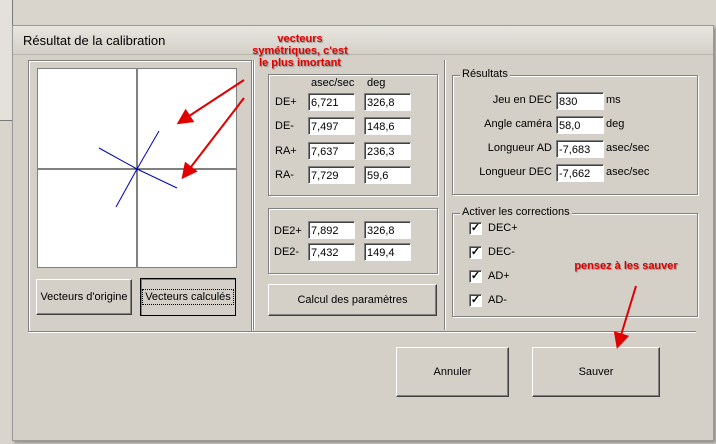 The height and width of the screenshot is (444, 716). Describe the element at coordinates (625, 317) in the screenshot. I see `arrow-to-save` at that location.